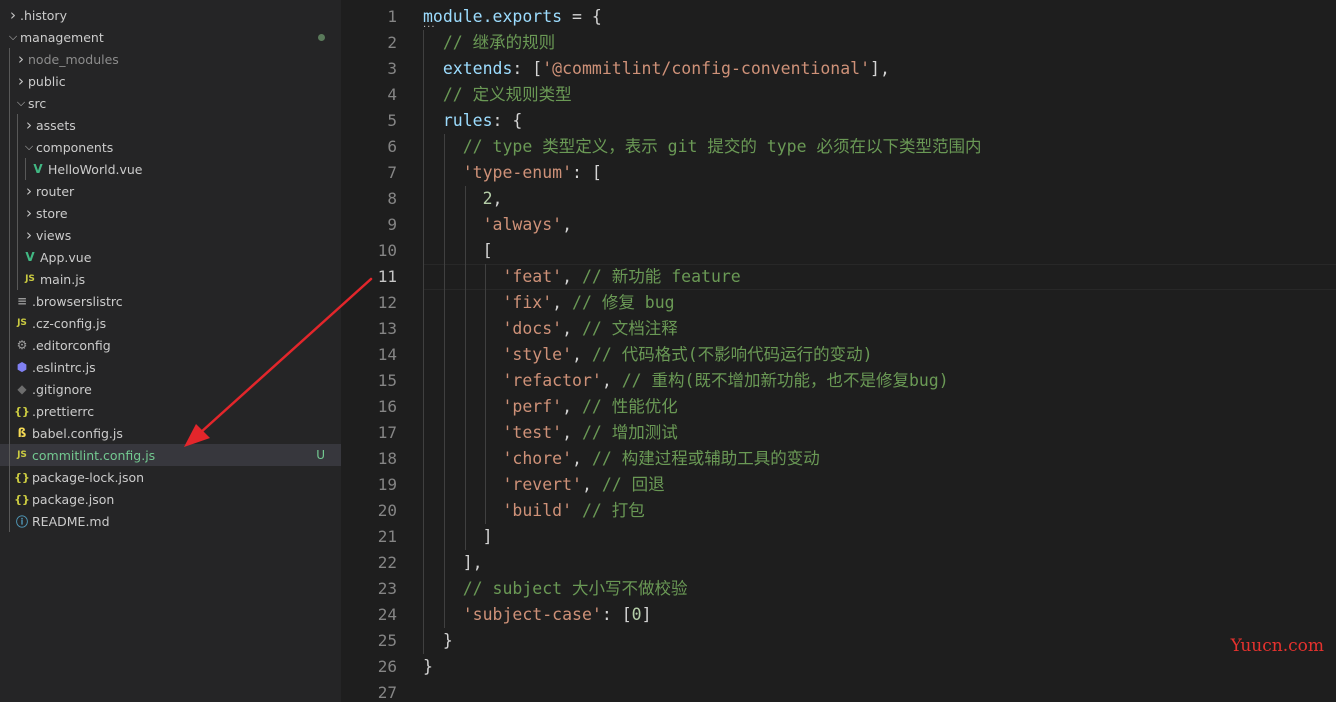  Describe the element at coordinates (517, 172) in the screenshot. I see `code-token: 'type-enum'` at that location.